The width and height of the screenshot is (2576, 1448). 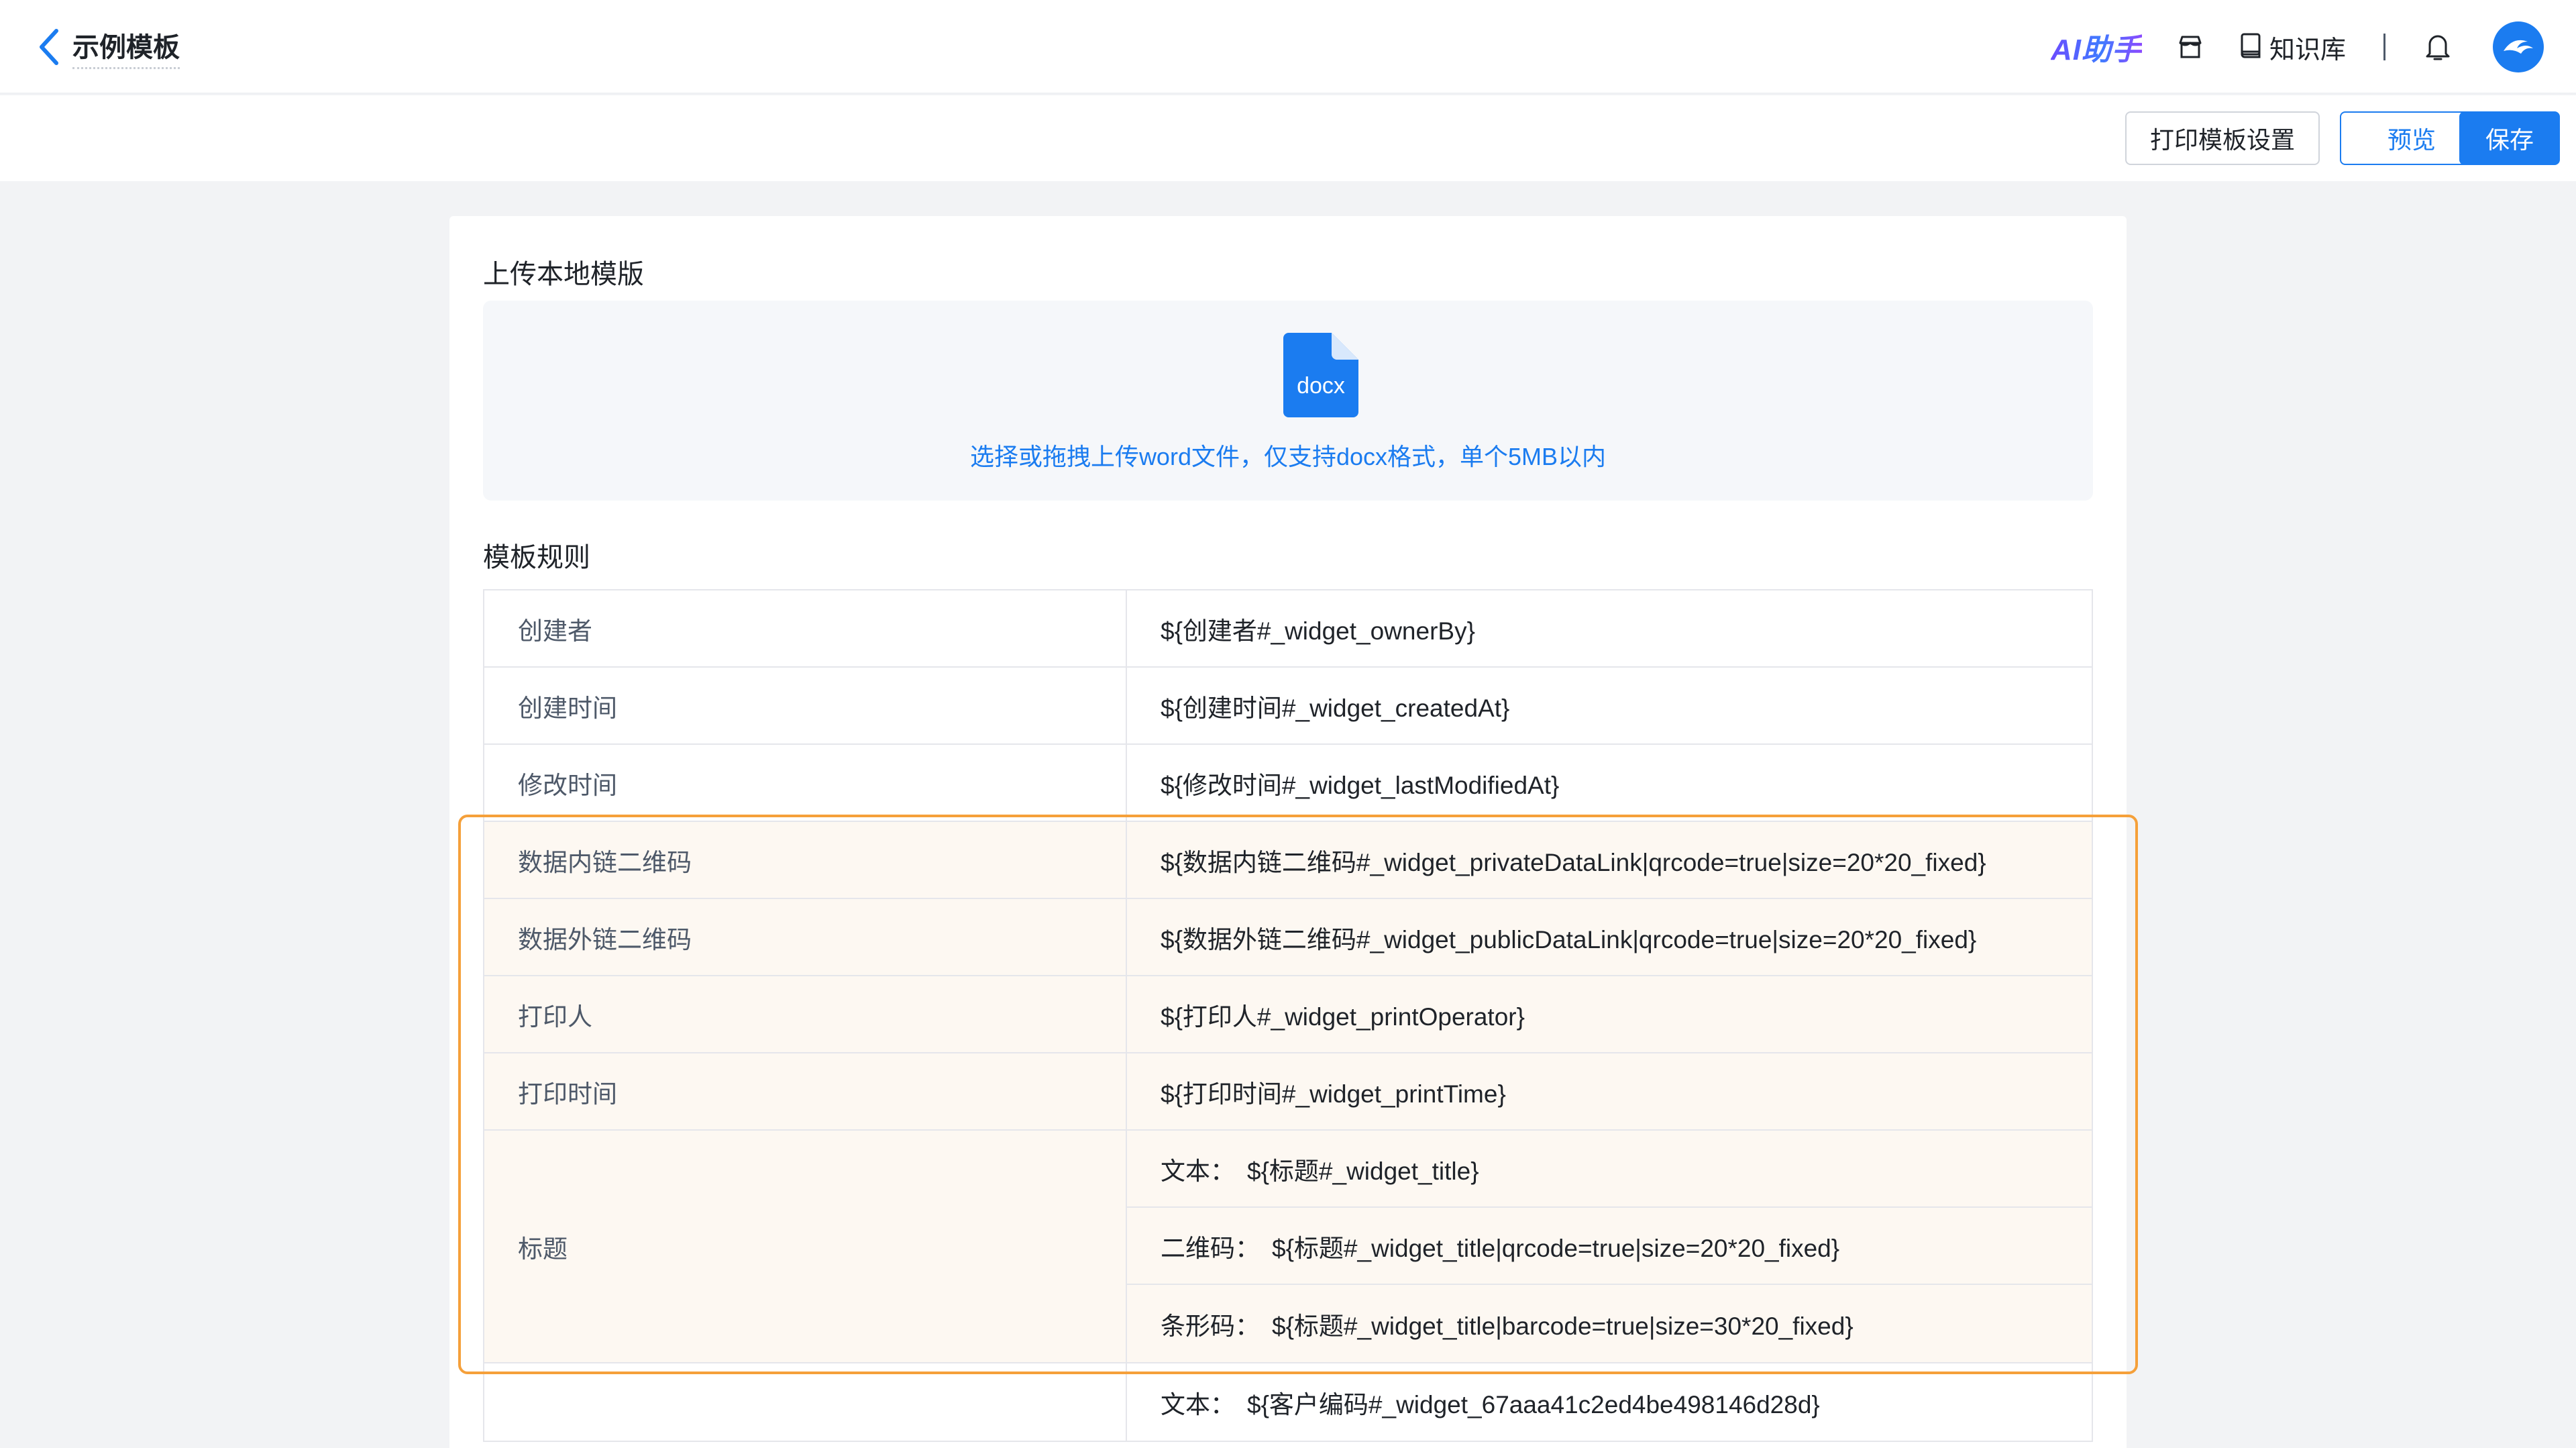 What do you see at coordinates (2307, 50) in the screenshot?
I see `knowledge-base-label: 知识库` at bounding box center [2307, 50].